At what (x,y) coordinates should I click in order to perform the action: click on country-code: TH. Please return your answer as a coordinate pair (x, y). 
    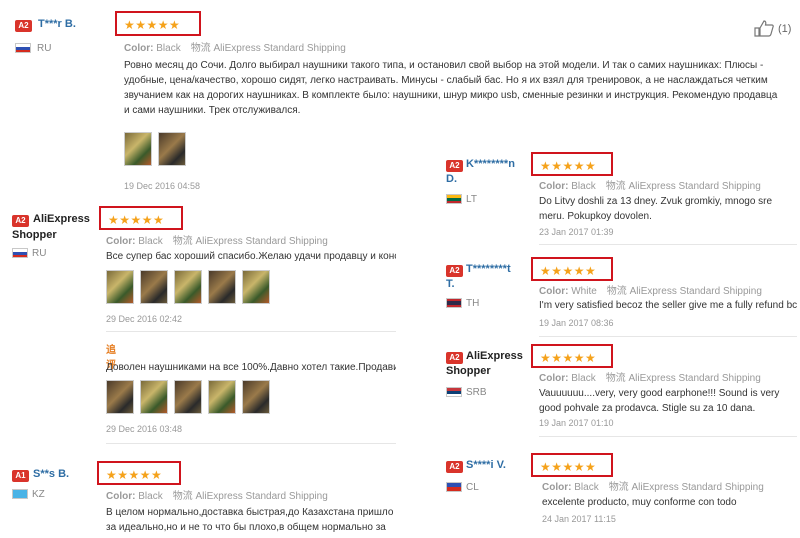
    Looking at the image, I should click on (473, 303).